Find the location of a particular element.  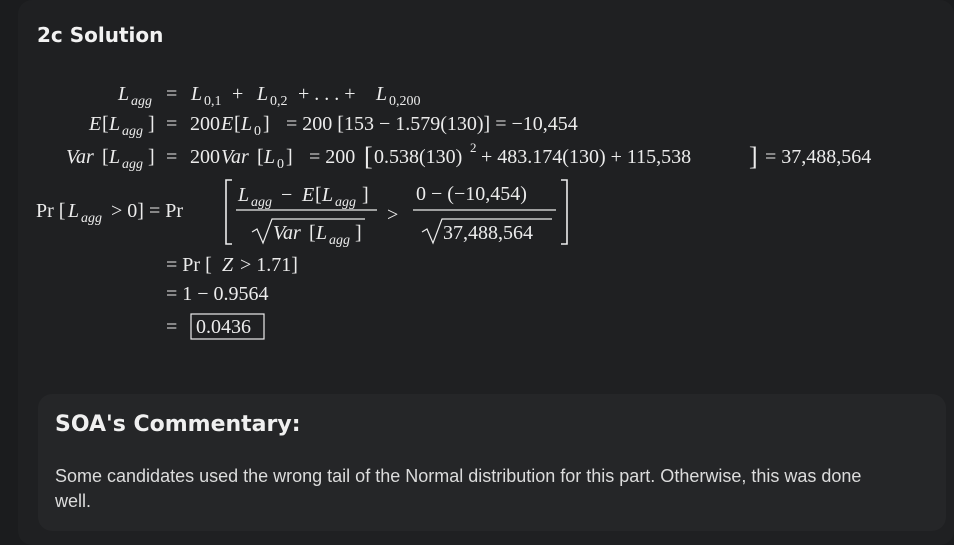

svg-text: > 0] = Pr is located at coordinates (147, 211).